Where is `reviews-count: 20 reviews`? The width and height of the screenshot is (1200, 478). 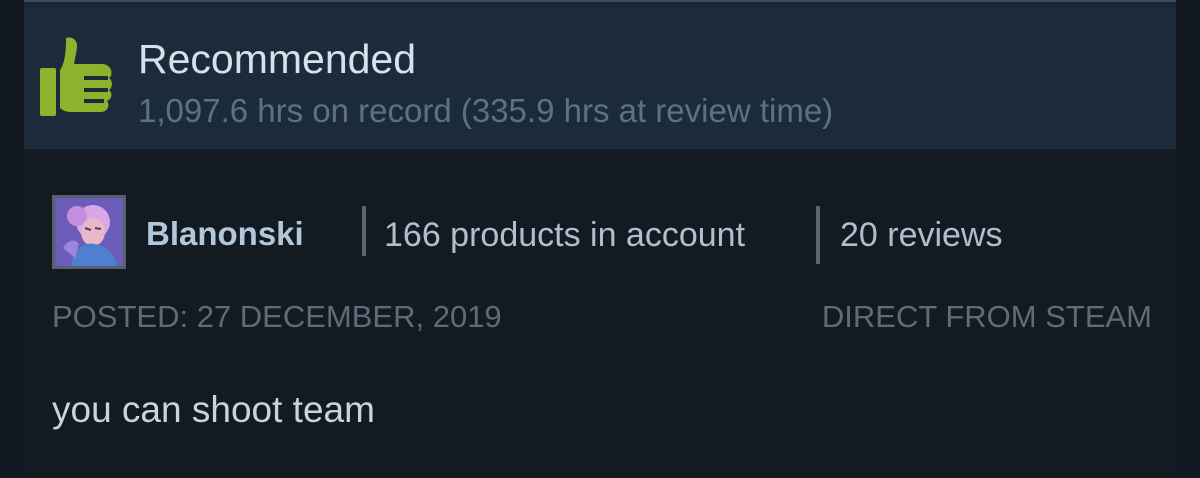
reviews-count: 20 reviews is located at coordinates (921, 235).